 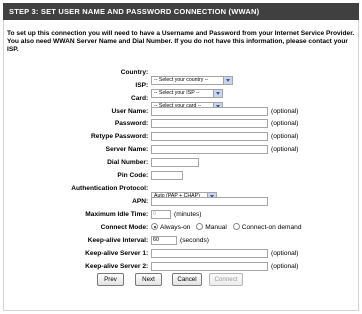 What do you see at coordinates (285, 253) in the screenshot?
I see `keepalive-server-1-optional: (optional)` at bounding box center [285, 253].